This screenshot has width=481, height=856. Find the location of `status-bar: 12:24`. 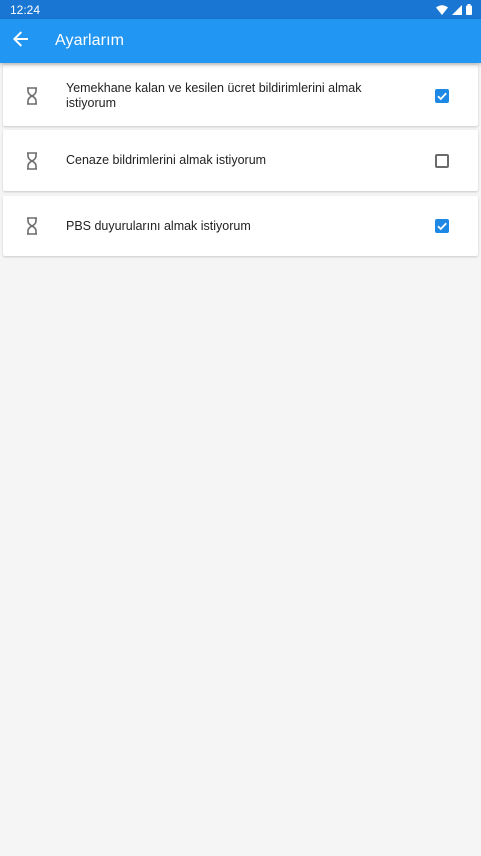

status-bar: 12:24 is located at coordinates (240, 9).